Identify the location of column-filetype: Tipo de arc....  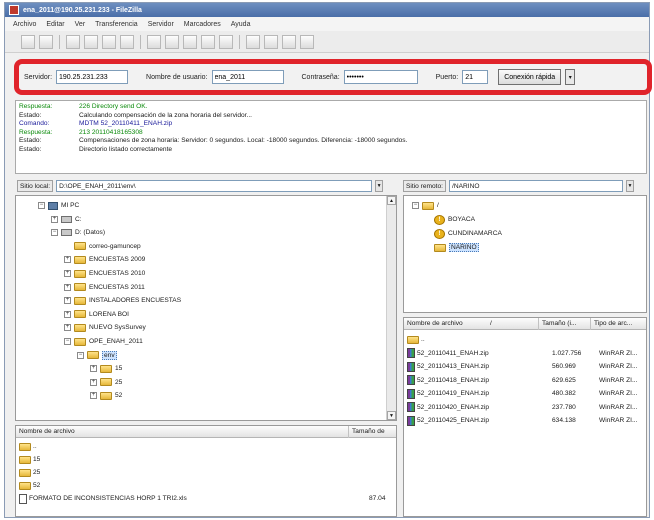
(613, 323).